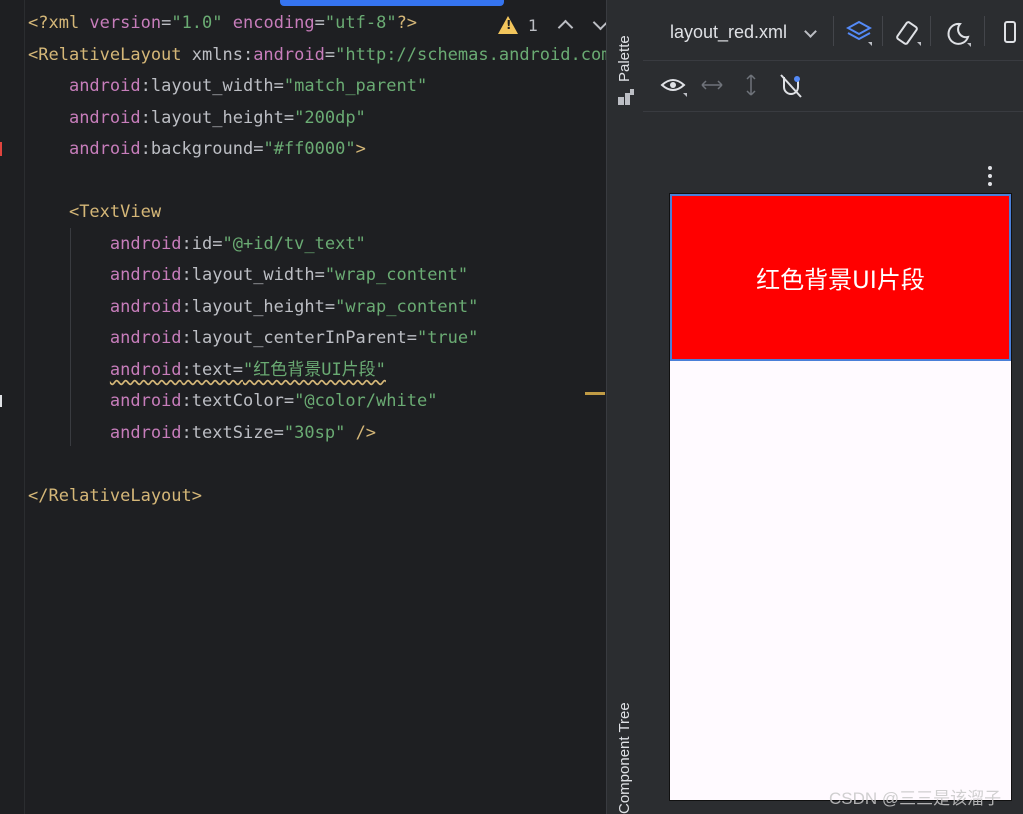 The width and height of the screenshot is (1023, 814). I want to click on side-tool-strip: Palette Component Tree, so click(625, 407).